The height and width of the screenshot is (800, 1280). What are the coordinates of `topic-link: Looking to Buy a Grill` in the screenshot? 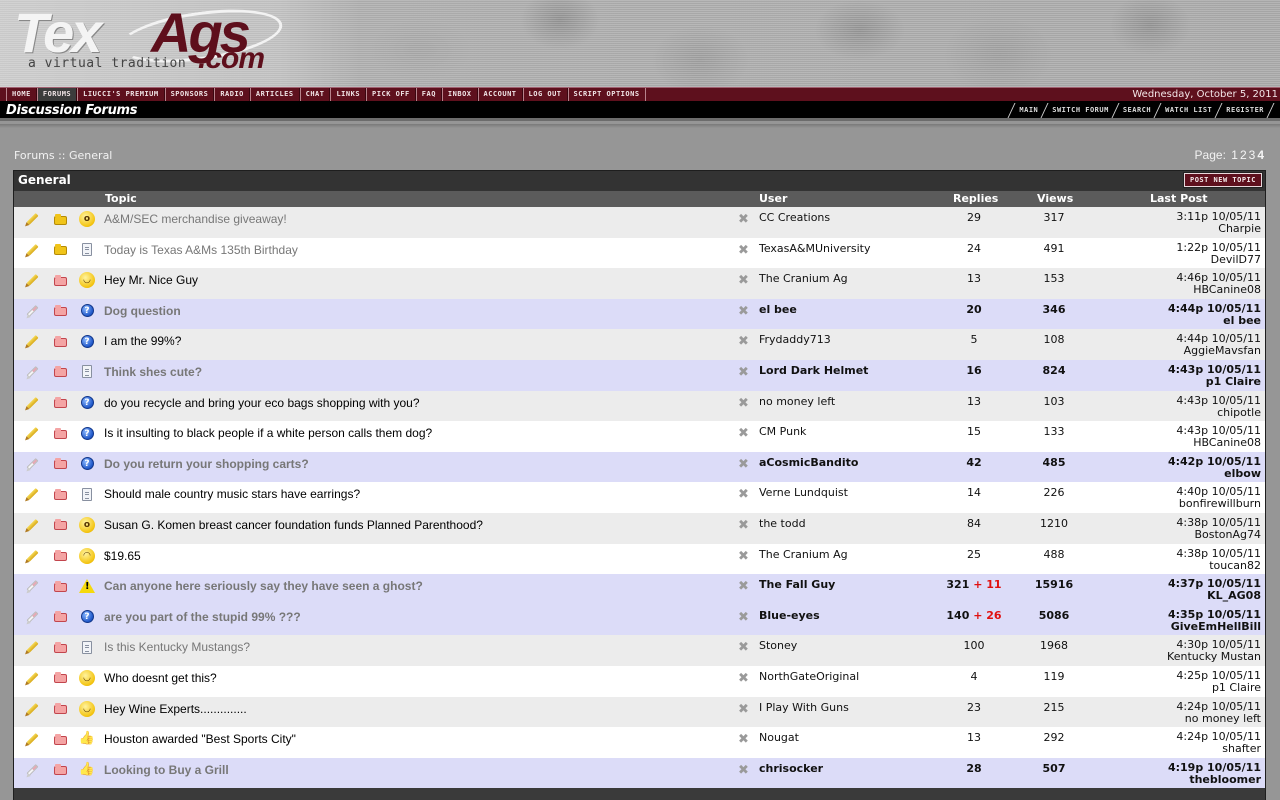 It's located at (166, 770).